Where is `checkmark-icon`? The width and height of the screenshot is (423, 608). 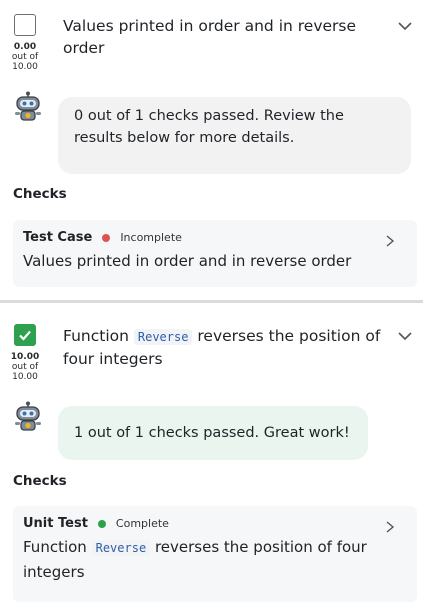
checkmark-icon is located at coordinates (25, 335).